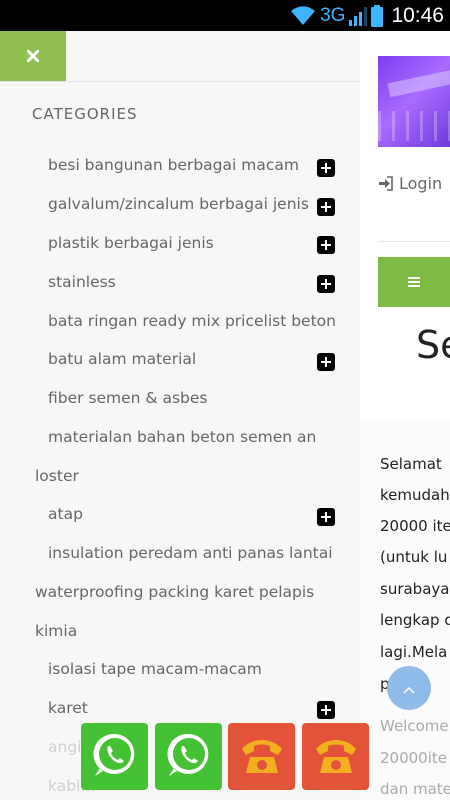 This screenshot has width=450, height=800. What do you see at coordinates (333, 15) in the screenshot?
I see `network-type: 3G` at bounding box center [333, 15].